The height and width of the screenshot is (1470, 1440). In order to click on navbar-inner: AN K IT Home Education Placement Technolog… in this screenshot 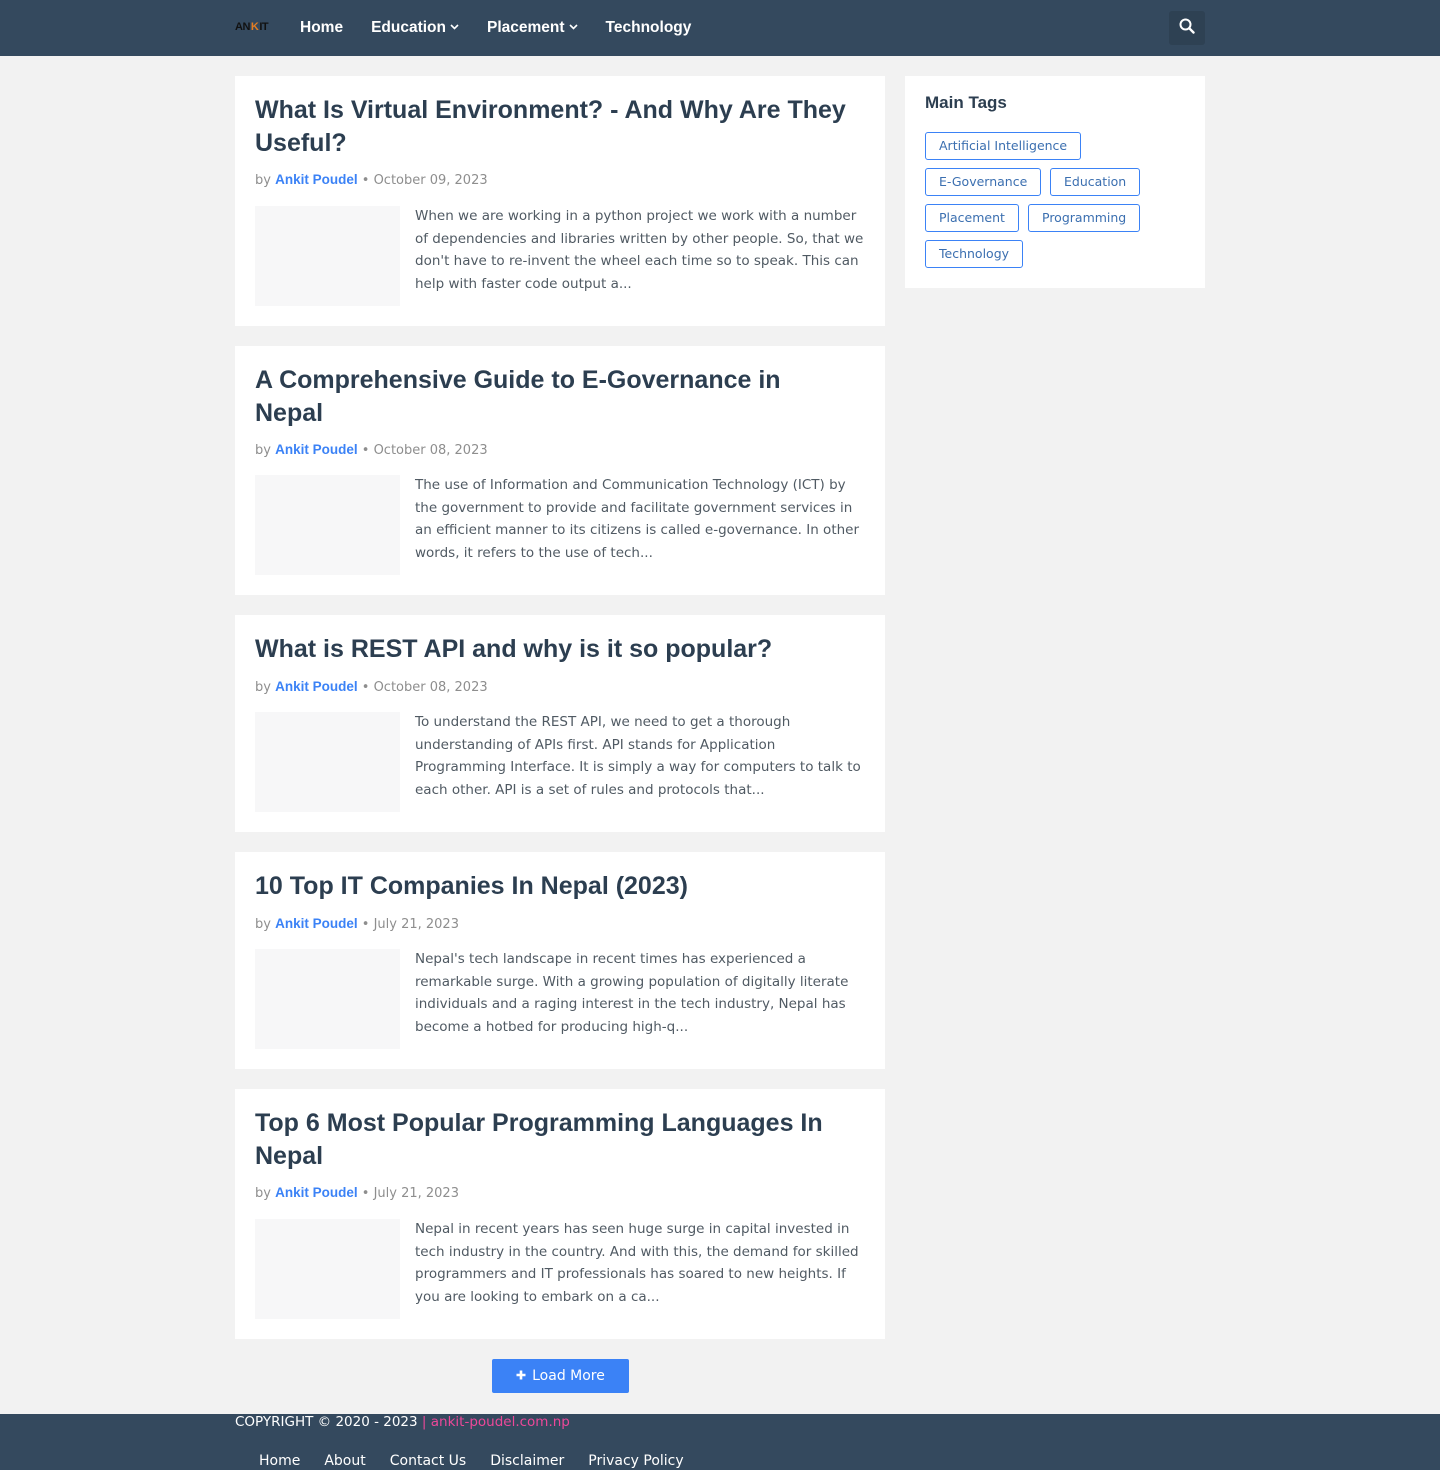, I will do `click(720, 28)`.